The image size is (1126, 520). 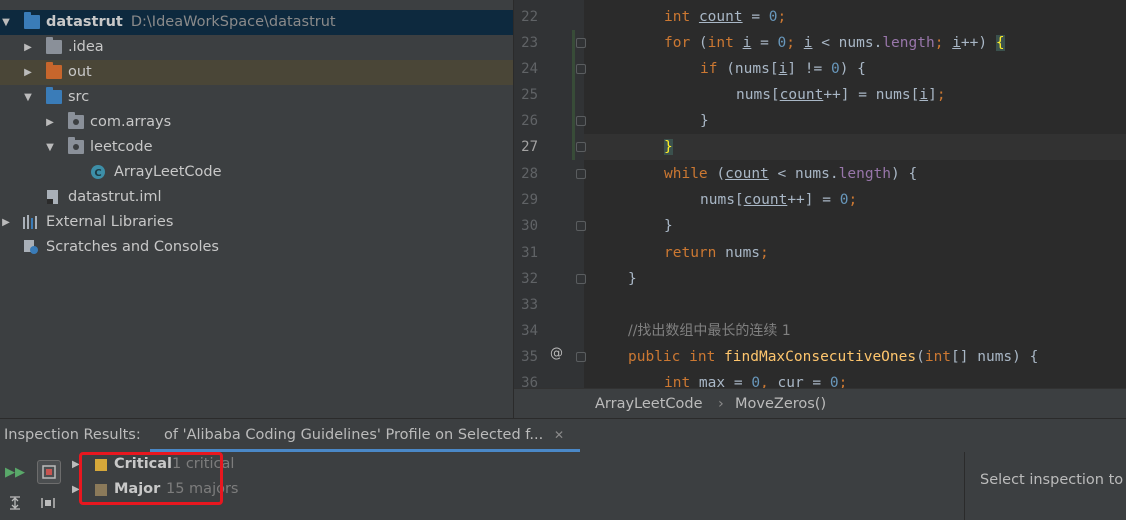 I want to click on class-icon: C, so click(x=98, y=172).